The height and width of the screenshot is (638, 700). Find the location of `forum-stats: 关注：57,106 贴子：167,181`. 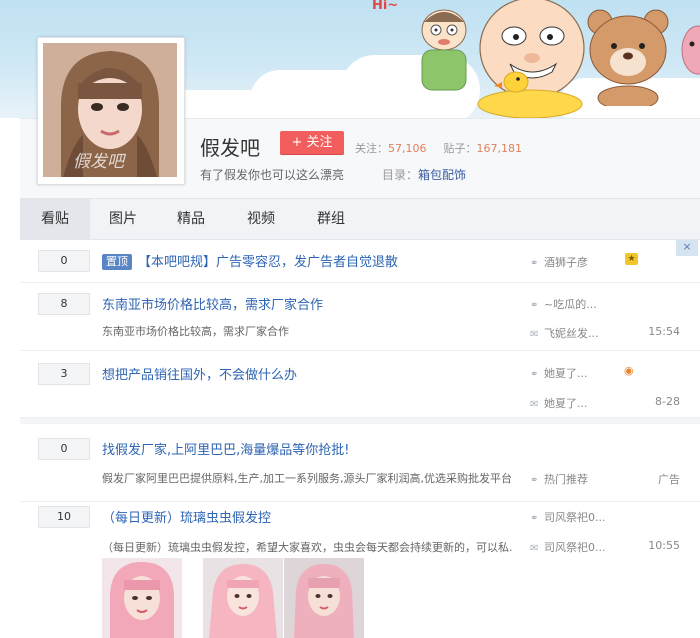

forum-stats: 关注：57,106 贴子：167,181 is located at coordinates (438, 148).